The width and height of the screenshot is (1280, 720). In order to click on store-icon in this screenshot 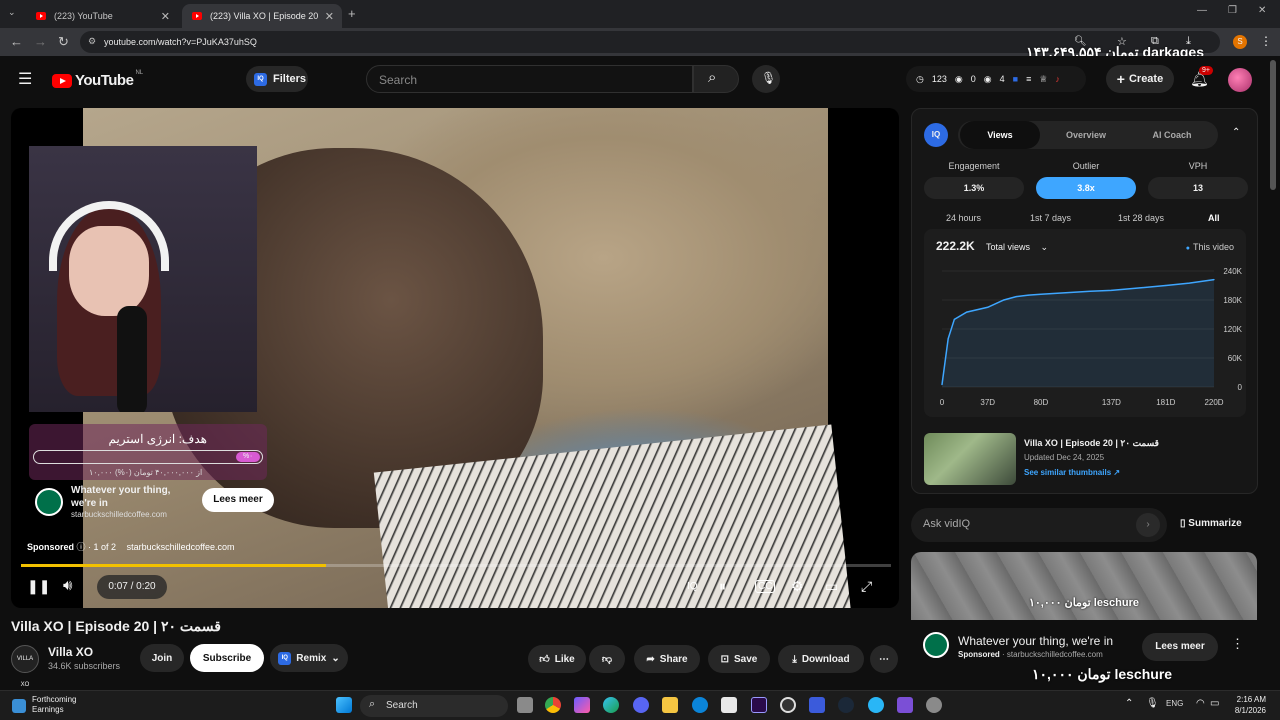, I will do `click(729, 705)`.